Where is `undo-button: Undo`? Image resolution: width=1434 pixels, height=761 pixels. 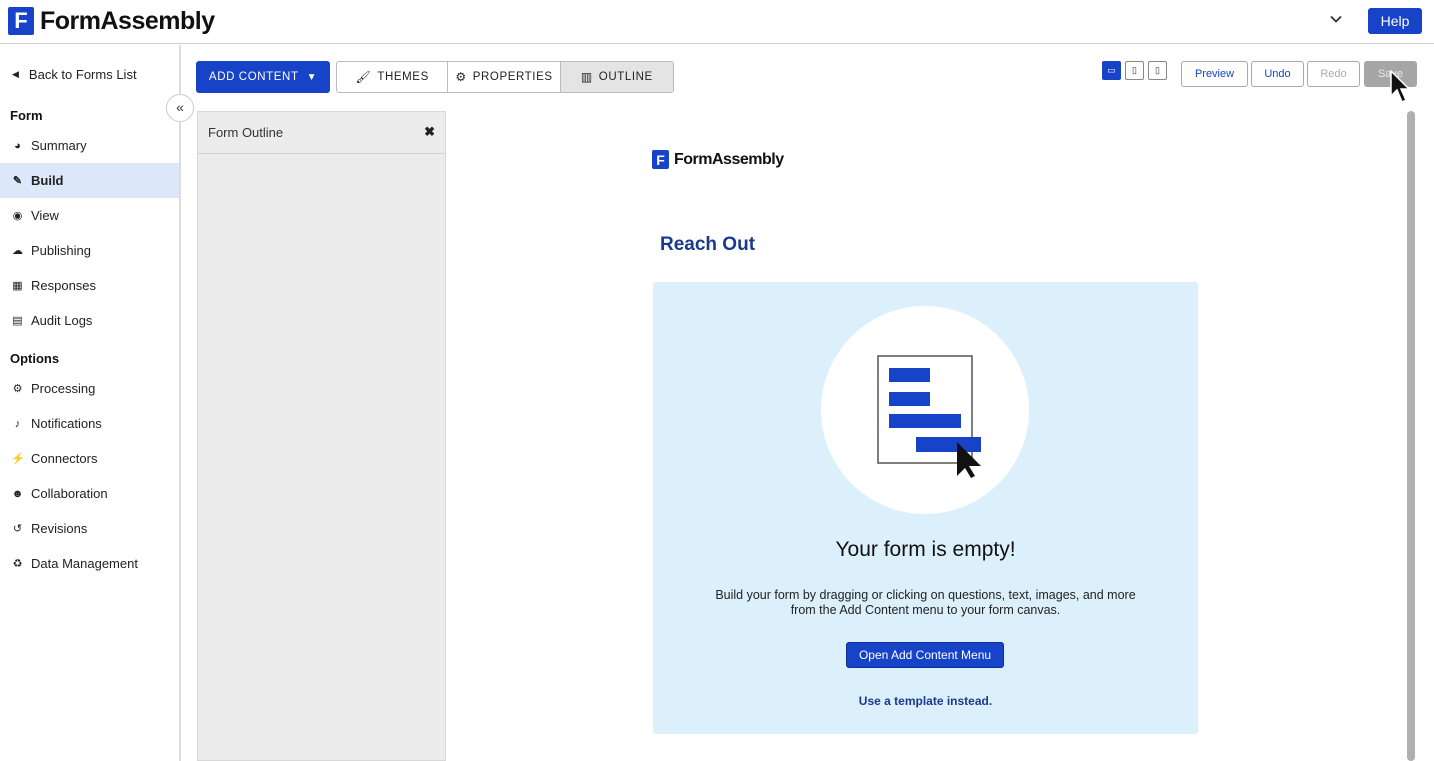
undo-button: Undo is located at coordinates (1277, 74).